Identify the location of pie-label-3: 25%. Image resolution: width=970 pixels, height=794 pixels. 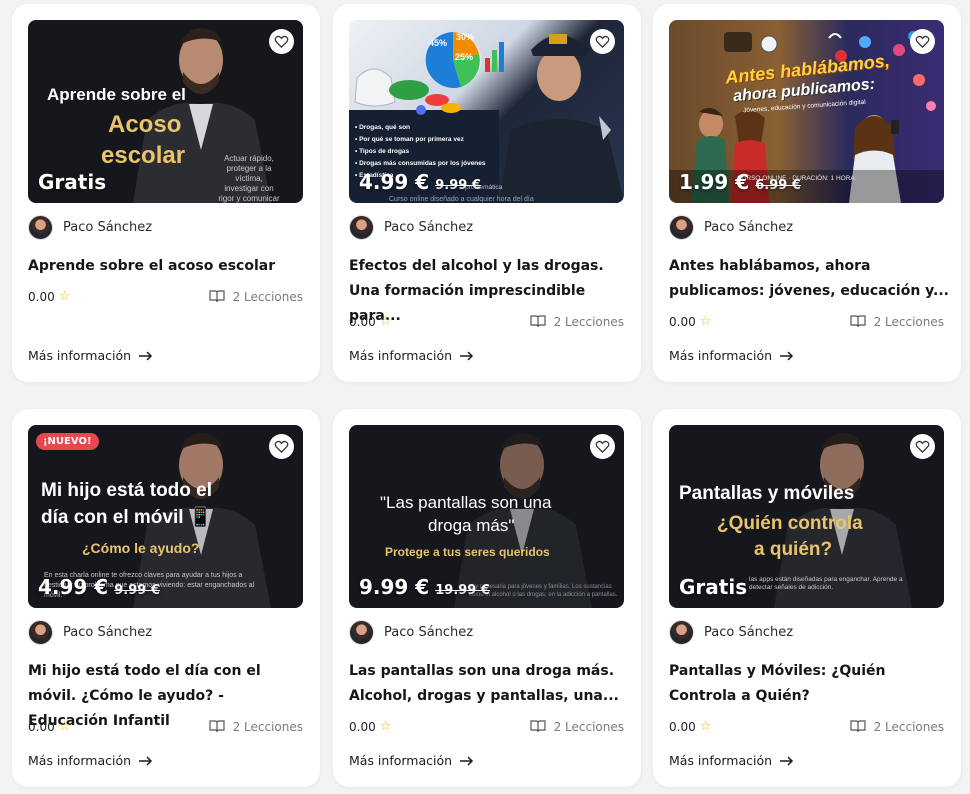
(464, 57).